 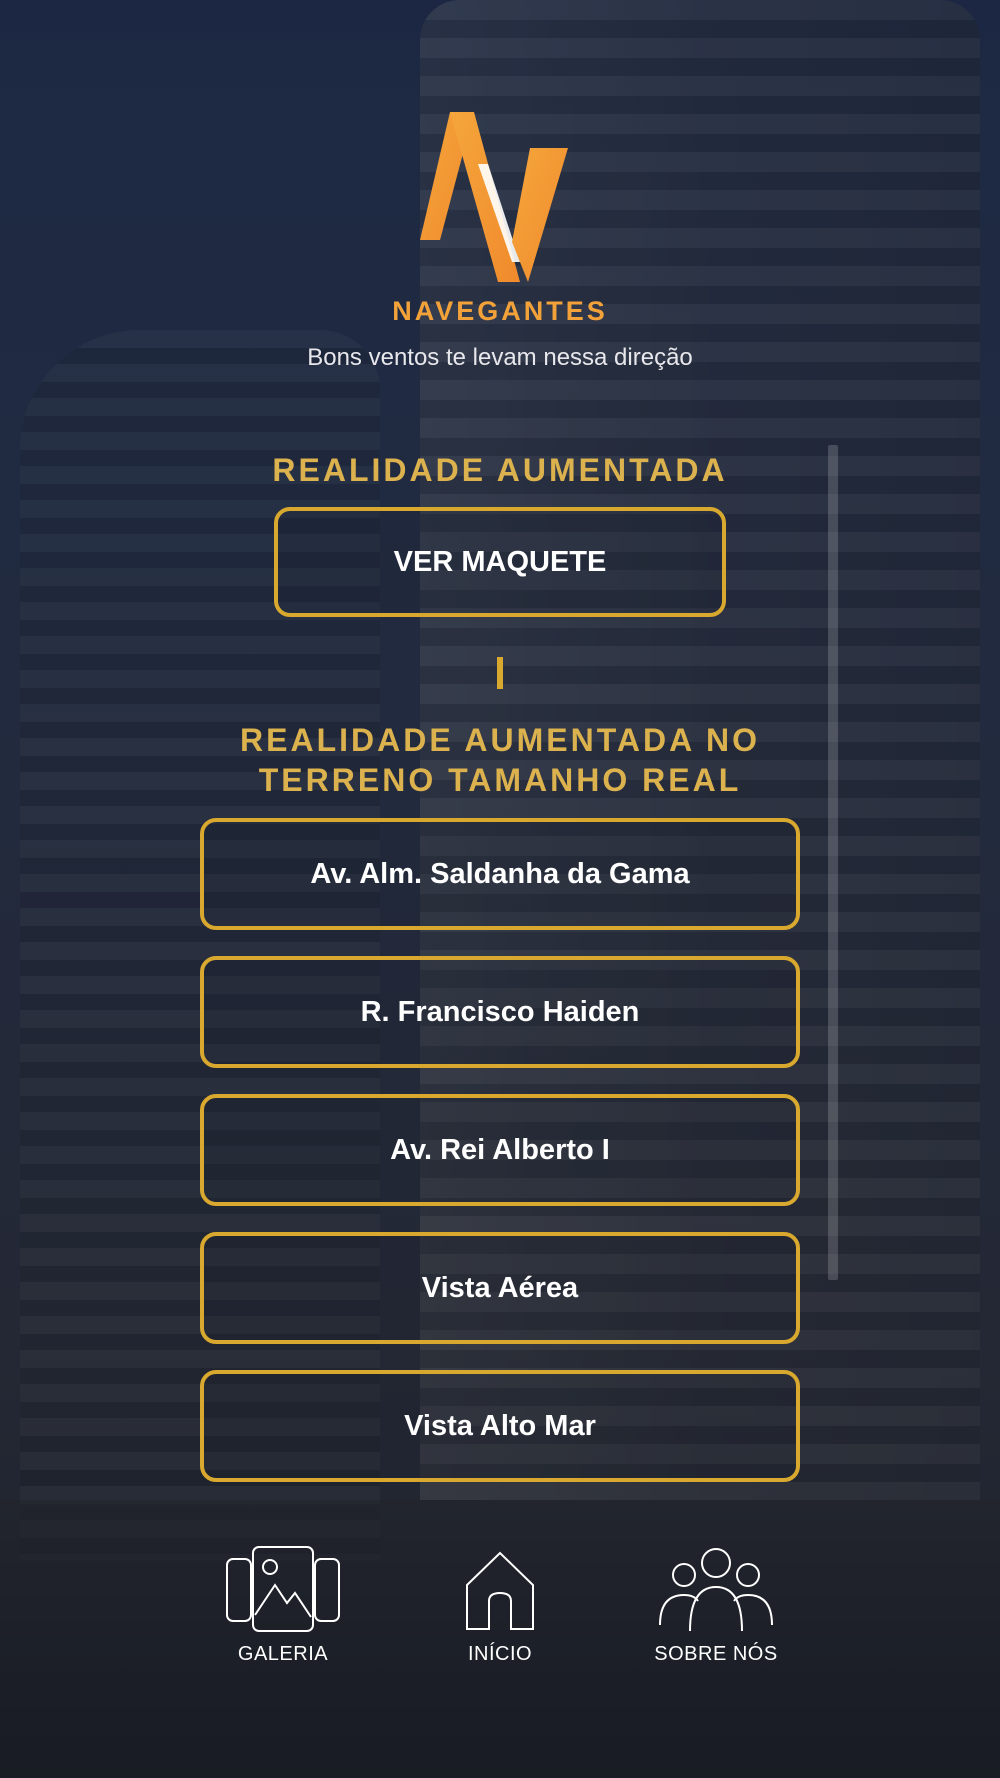 I want to click on tagline: Bons ventos te levam nessa direção, so click(x=500, y=357).